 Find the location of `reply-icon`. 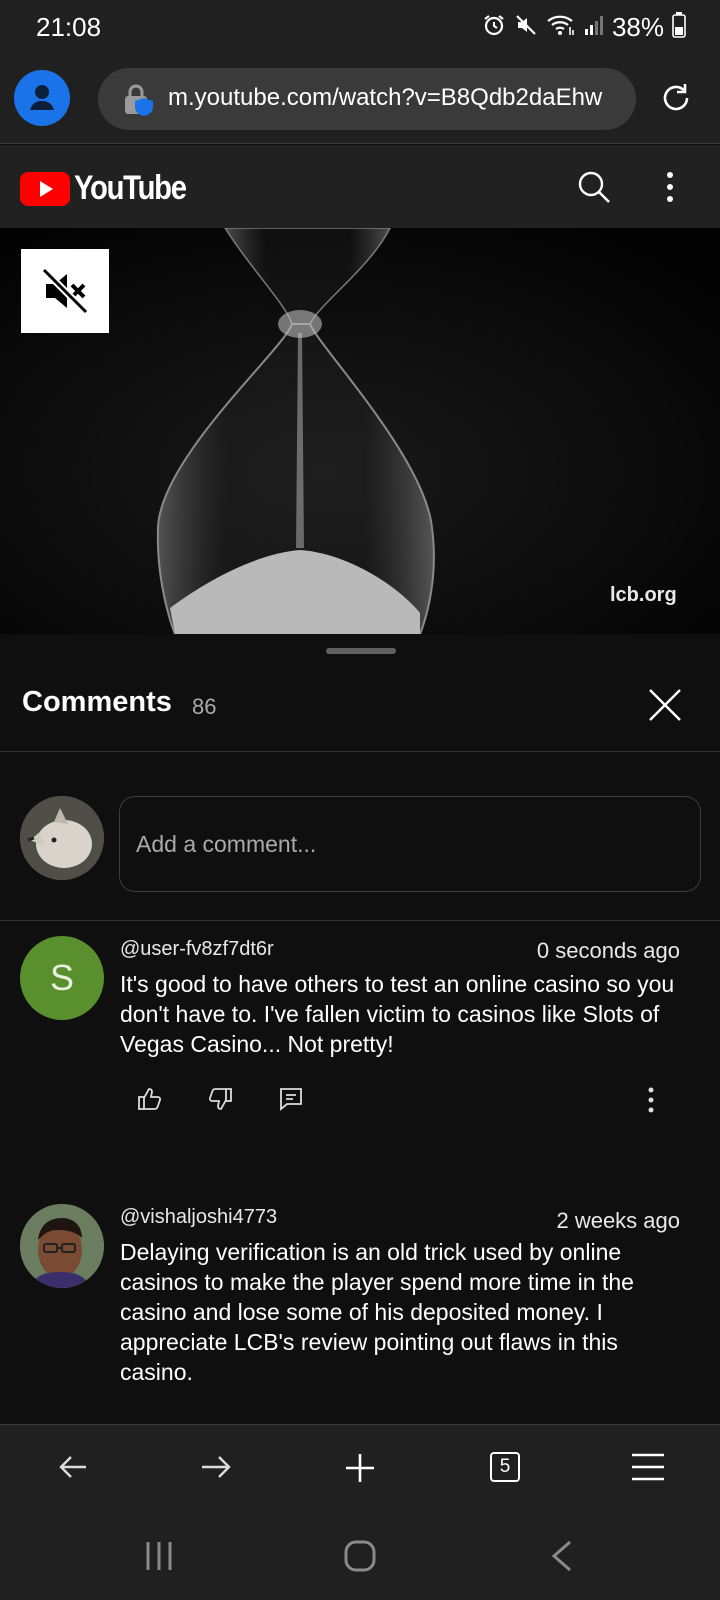

reply-icon is located at coordinates (291, 1101).